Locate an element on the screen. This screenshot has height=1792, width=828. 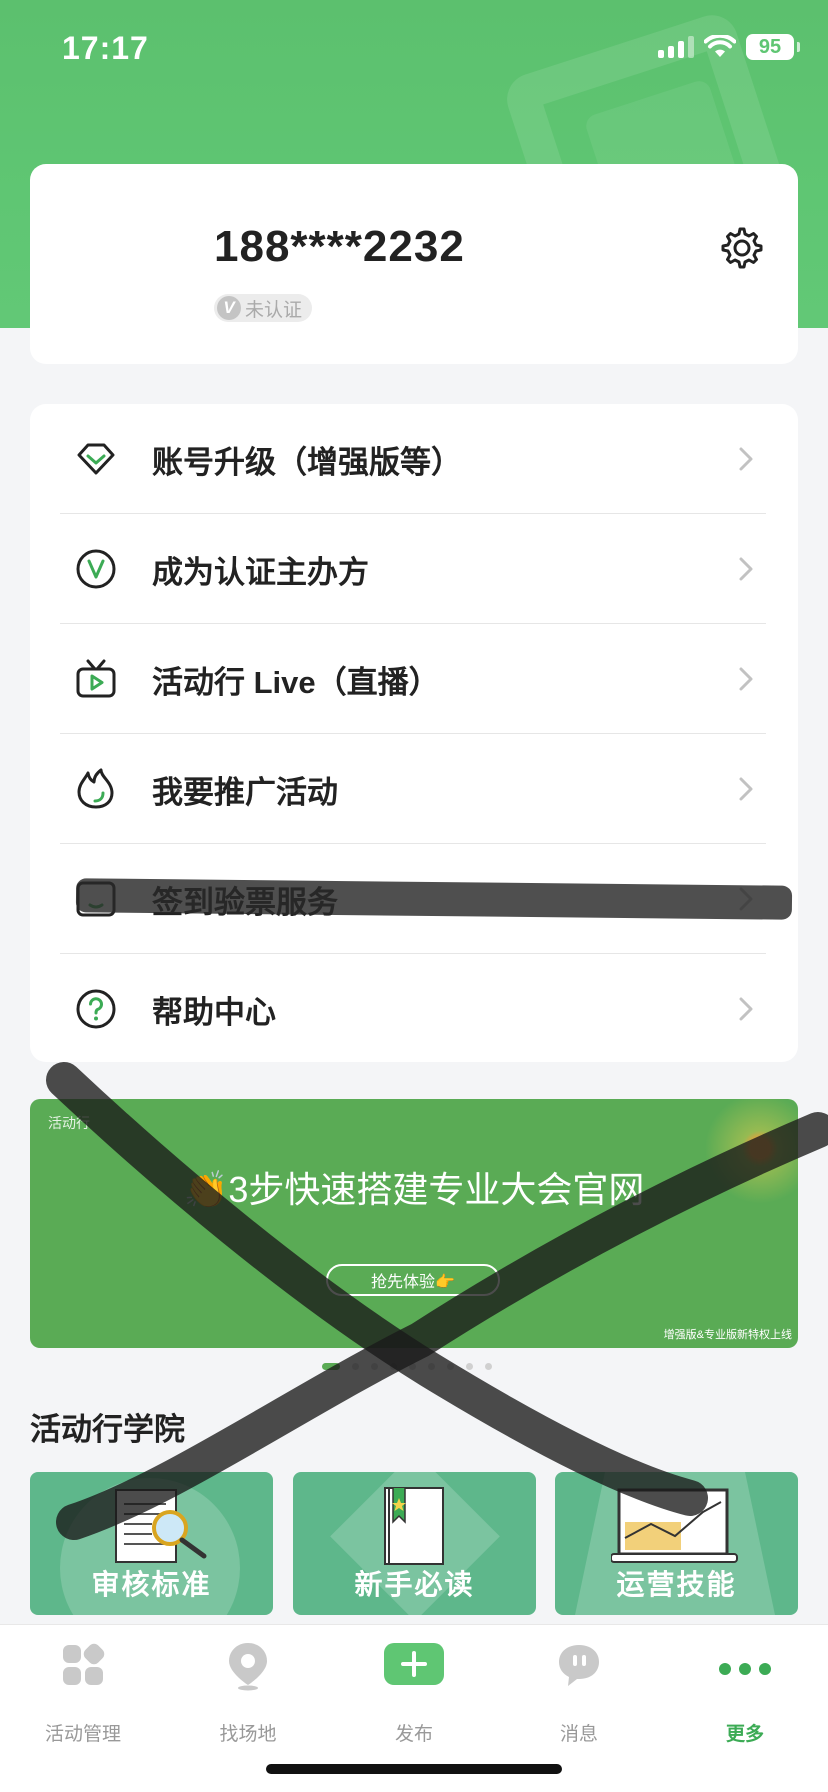
account-phone: 188****2232 is located at coordinates (339, 246).